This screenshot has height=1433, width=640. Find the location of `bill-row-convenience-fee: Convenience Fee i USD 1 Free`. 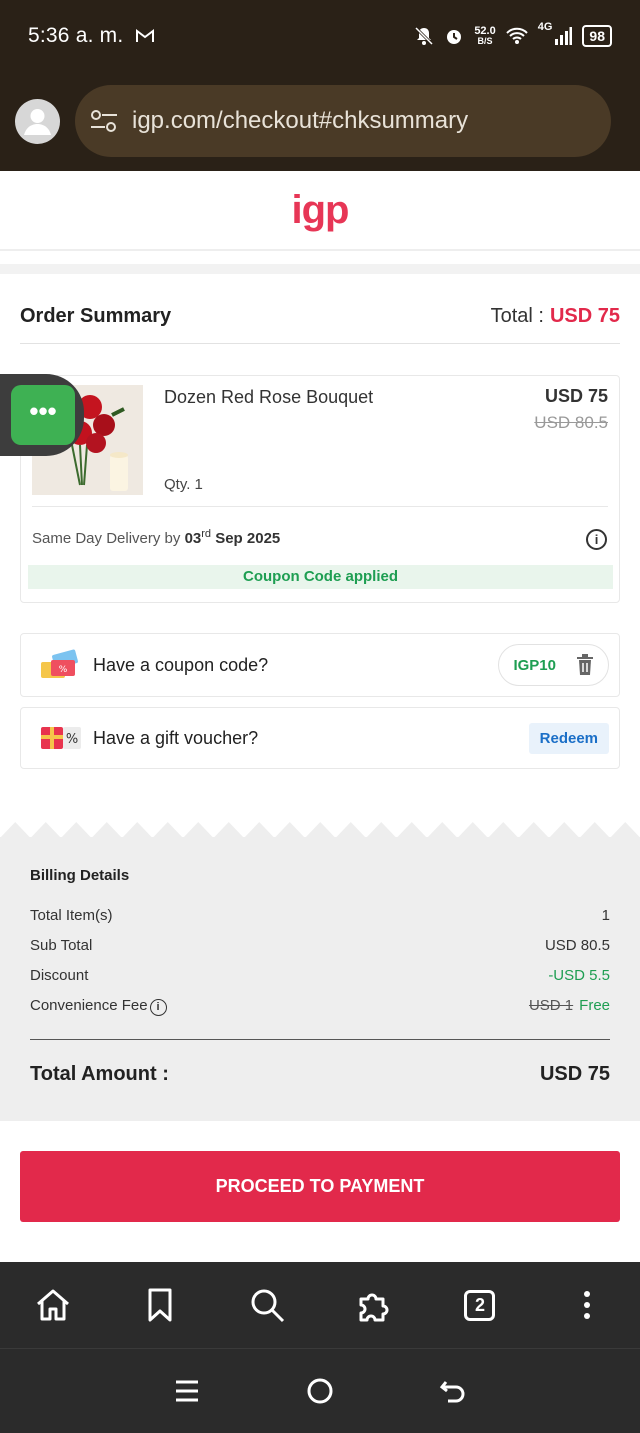

bill-row-convenience-fee: Convenience Fee i USD 1 Free is located at coordinates (320, 1006).